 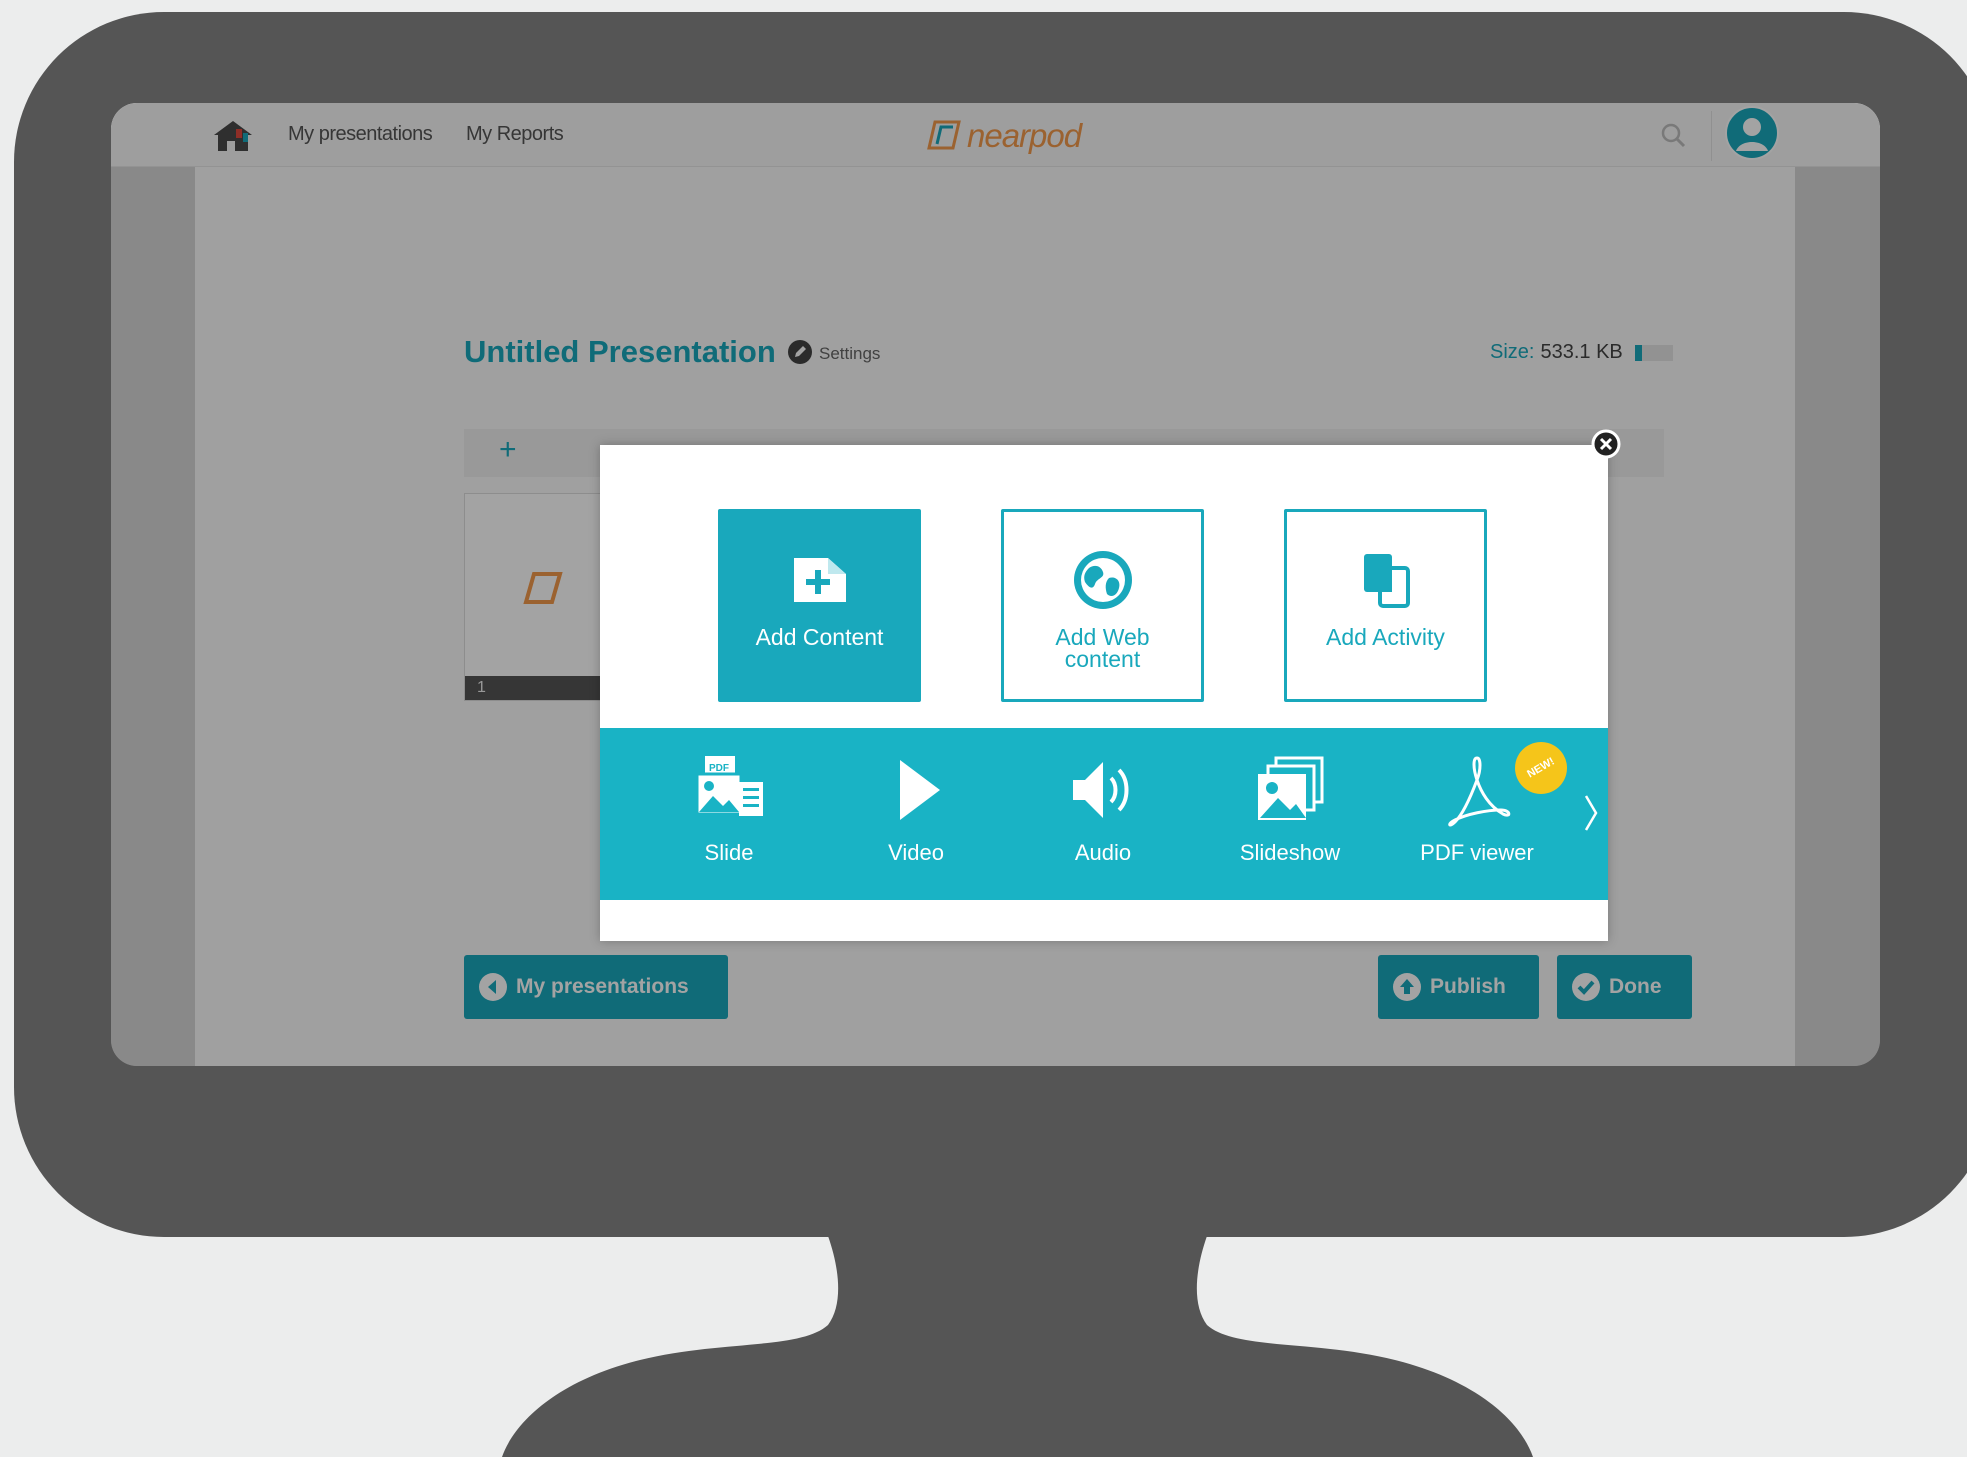 I want to click on tool-video: Video, so click(x=916, y=809).